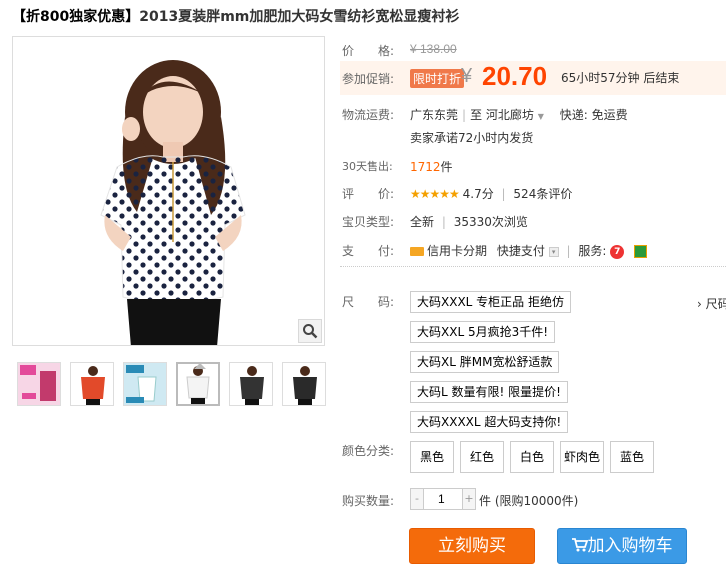 This screenshot has height=571, width=726. What do you see at coordinates (437, 78) in the screenshot?
I see `limited-discount-tag: 限时打折` at bounding box center [437, 78].